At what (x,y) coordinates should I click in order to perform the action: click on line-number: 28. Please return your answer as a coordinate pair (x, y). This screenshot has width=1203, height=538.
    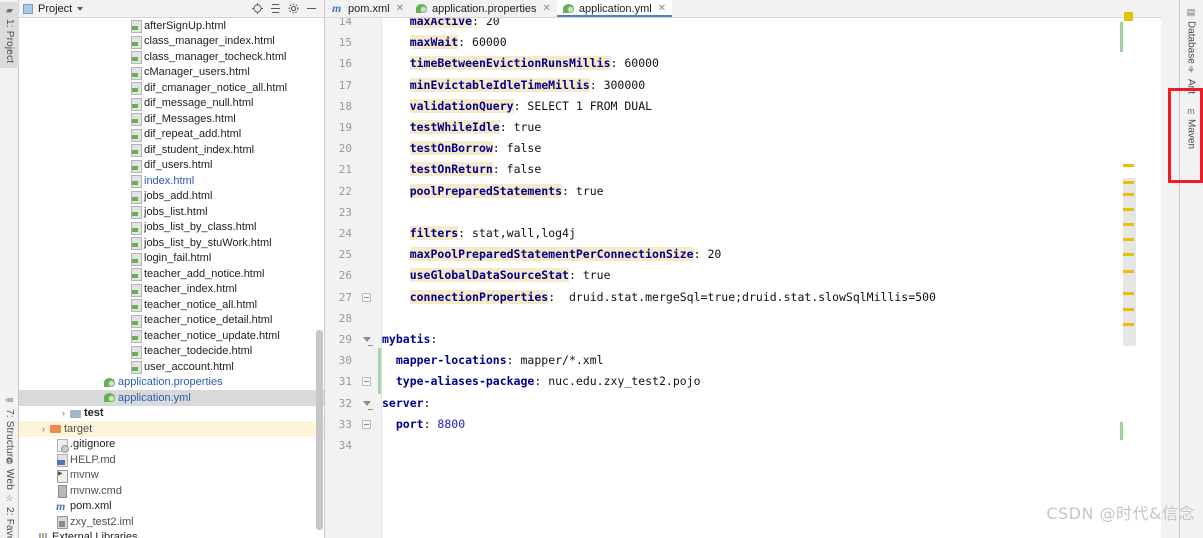
    Looking at the image, I should click on (345, 318).